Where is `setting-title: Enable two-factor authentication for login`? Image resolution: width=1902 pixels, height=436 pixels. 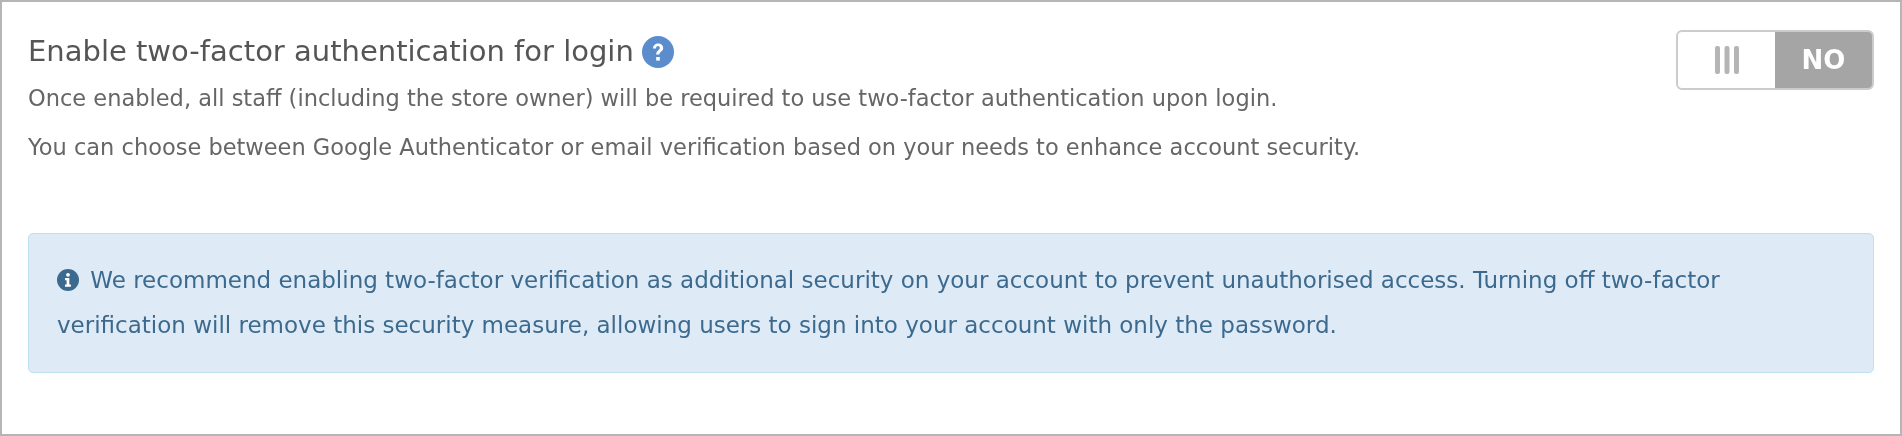 setting-title: Enable two-factor authentication for login is located at coordinates (331, 51).